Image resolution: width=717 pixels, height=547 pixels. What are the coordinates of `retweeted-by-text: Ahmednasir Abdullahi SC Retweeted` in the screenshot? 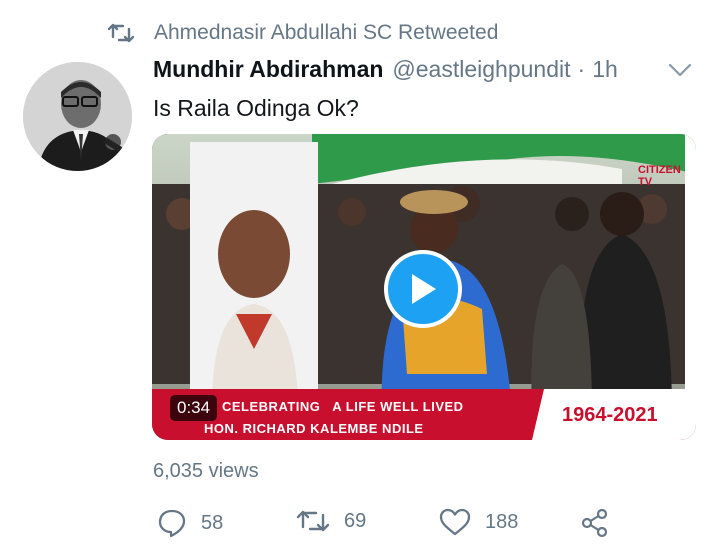 It's located at (326, 32).